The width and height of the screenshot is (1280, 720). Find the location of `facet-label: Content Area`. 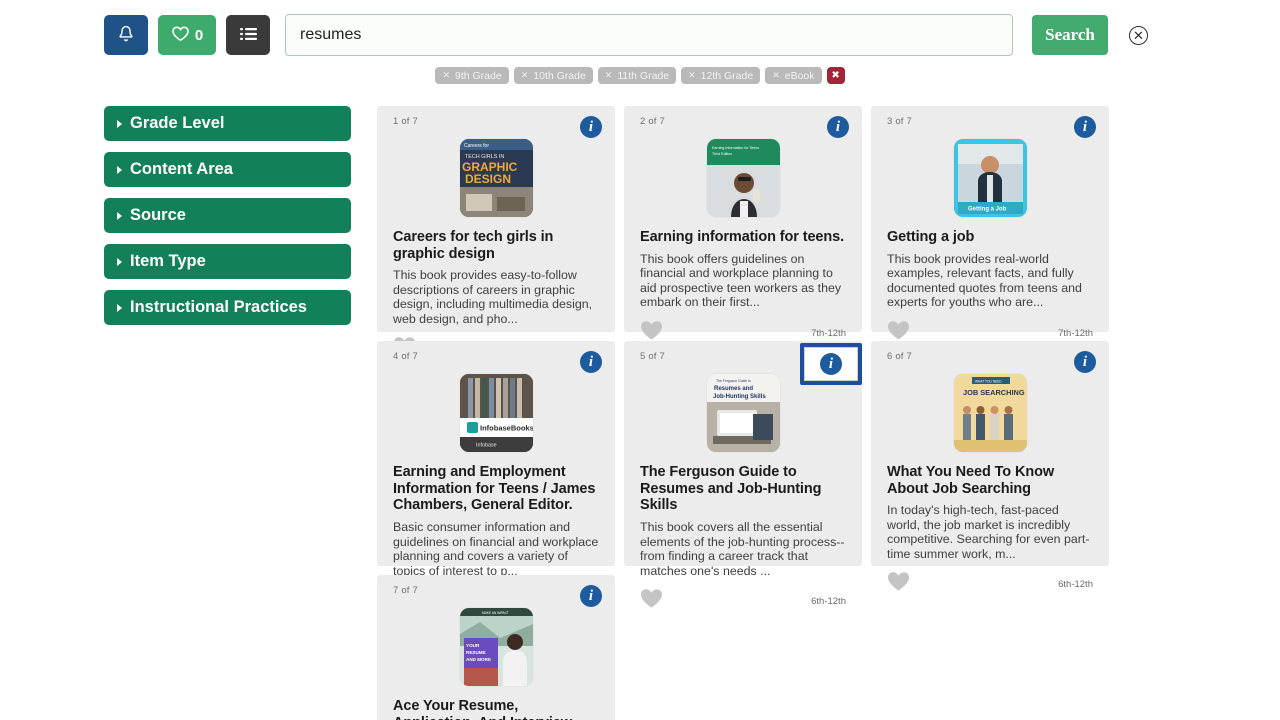

facet-label: Content Area is located at coordinates (181, 169).